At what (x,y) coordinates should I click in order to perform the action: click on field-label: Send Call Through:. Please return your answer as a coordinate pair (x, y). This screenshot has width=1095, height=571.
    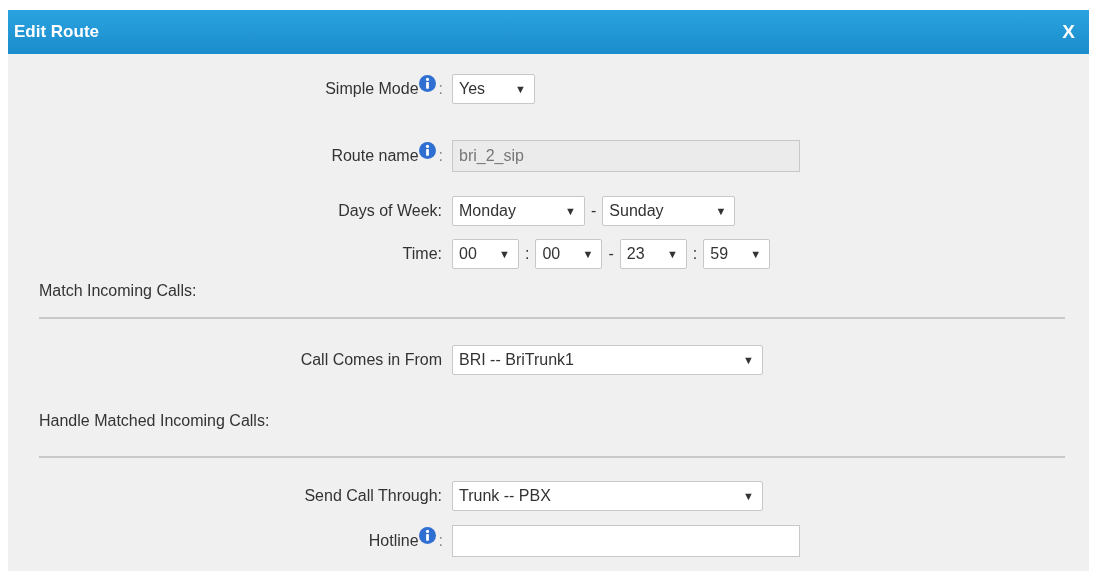
    Looking at the image, I should click on (373, 496).